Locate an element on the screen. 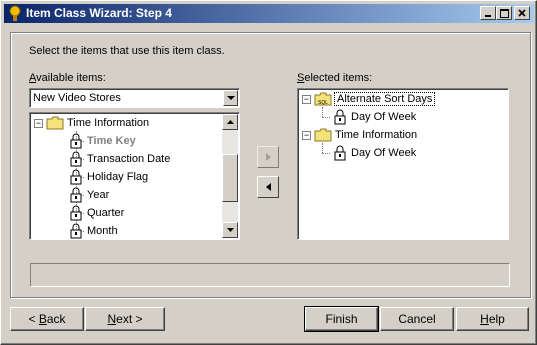 The image size is (537, 345). scroll-thumb is located at coordinates (230, 178).